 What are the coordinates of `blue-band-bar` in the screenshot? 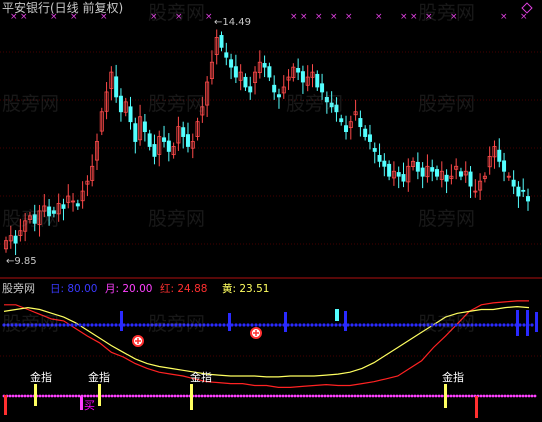 It's located at (345, 321).